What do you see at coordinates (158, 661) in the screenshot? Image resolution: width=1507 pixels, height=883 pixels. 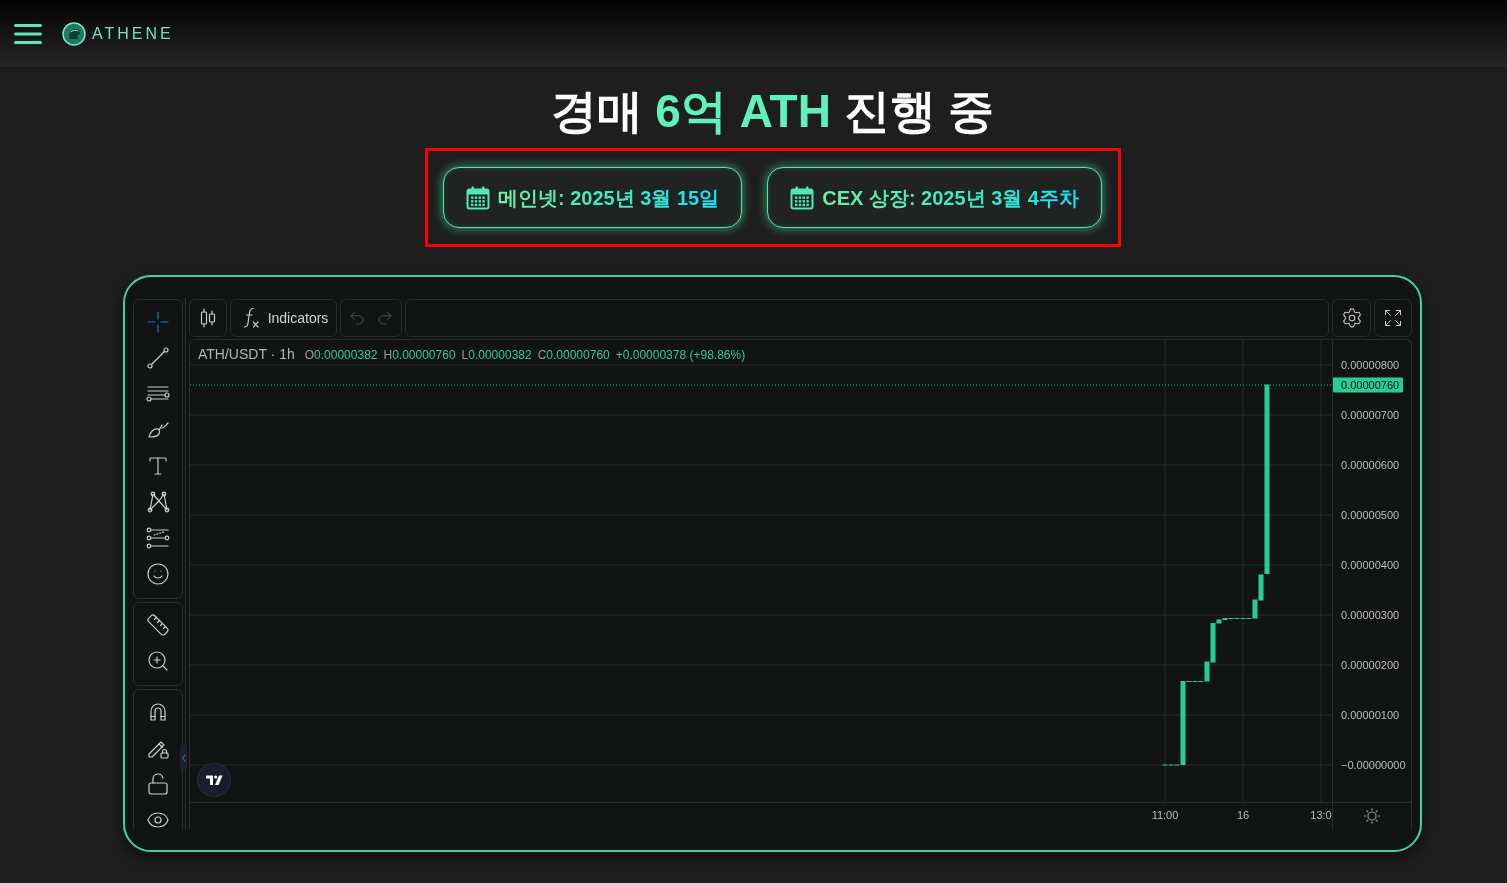 I see `zoom-in-icon` at bounding box center [158, 661].